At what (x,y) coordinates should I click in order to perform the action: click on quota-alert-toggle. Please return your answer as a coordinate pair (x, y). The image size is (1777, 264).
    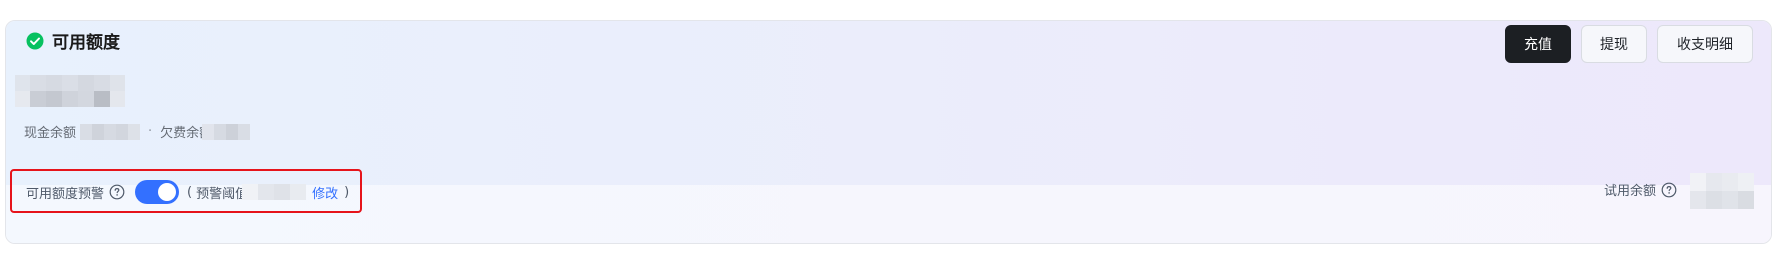
    Looking at the image, I should click on (157, 192).